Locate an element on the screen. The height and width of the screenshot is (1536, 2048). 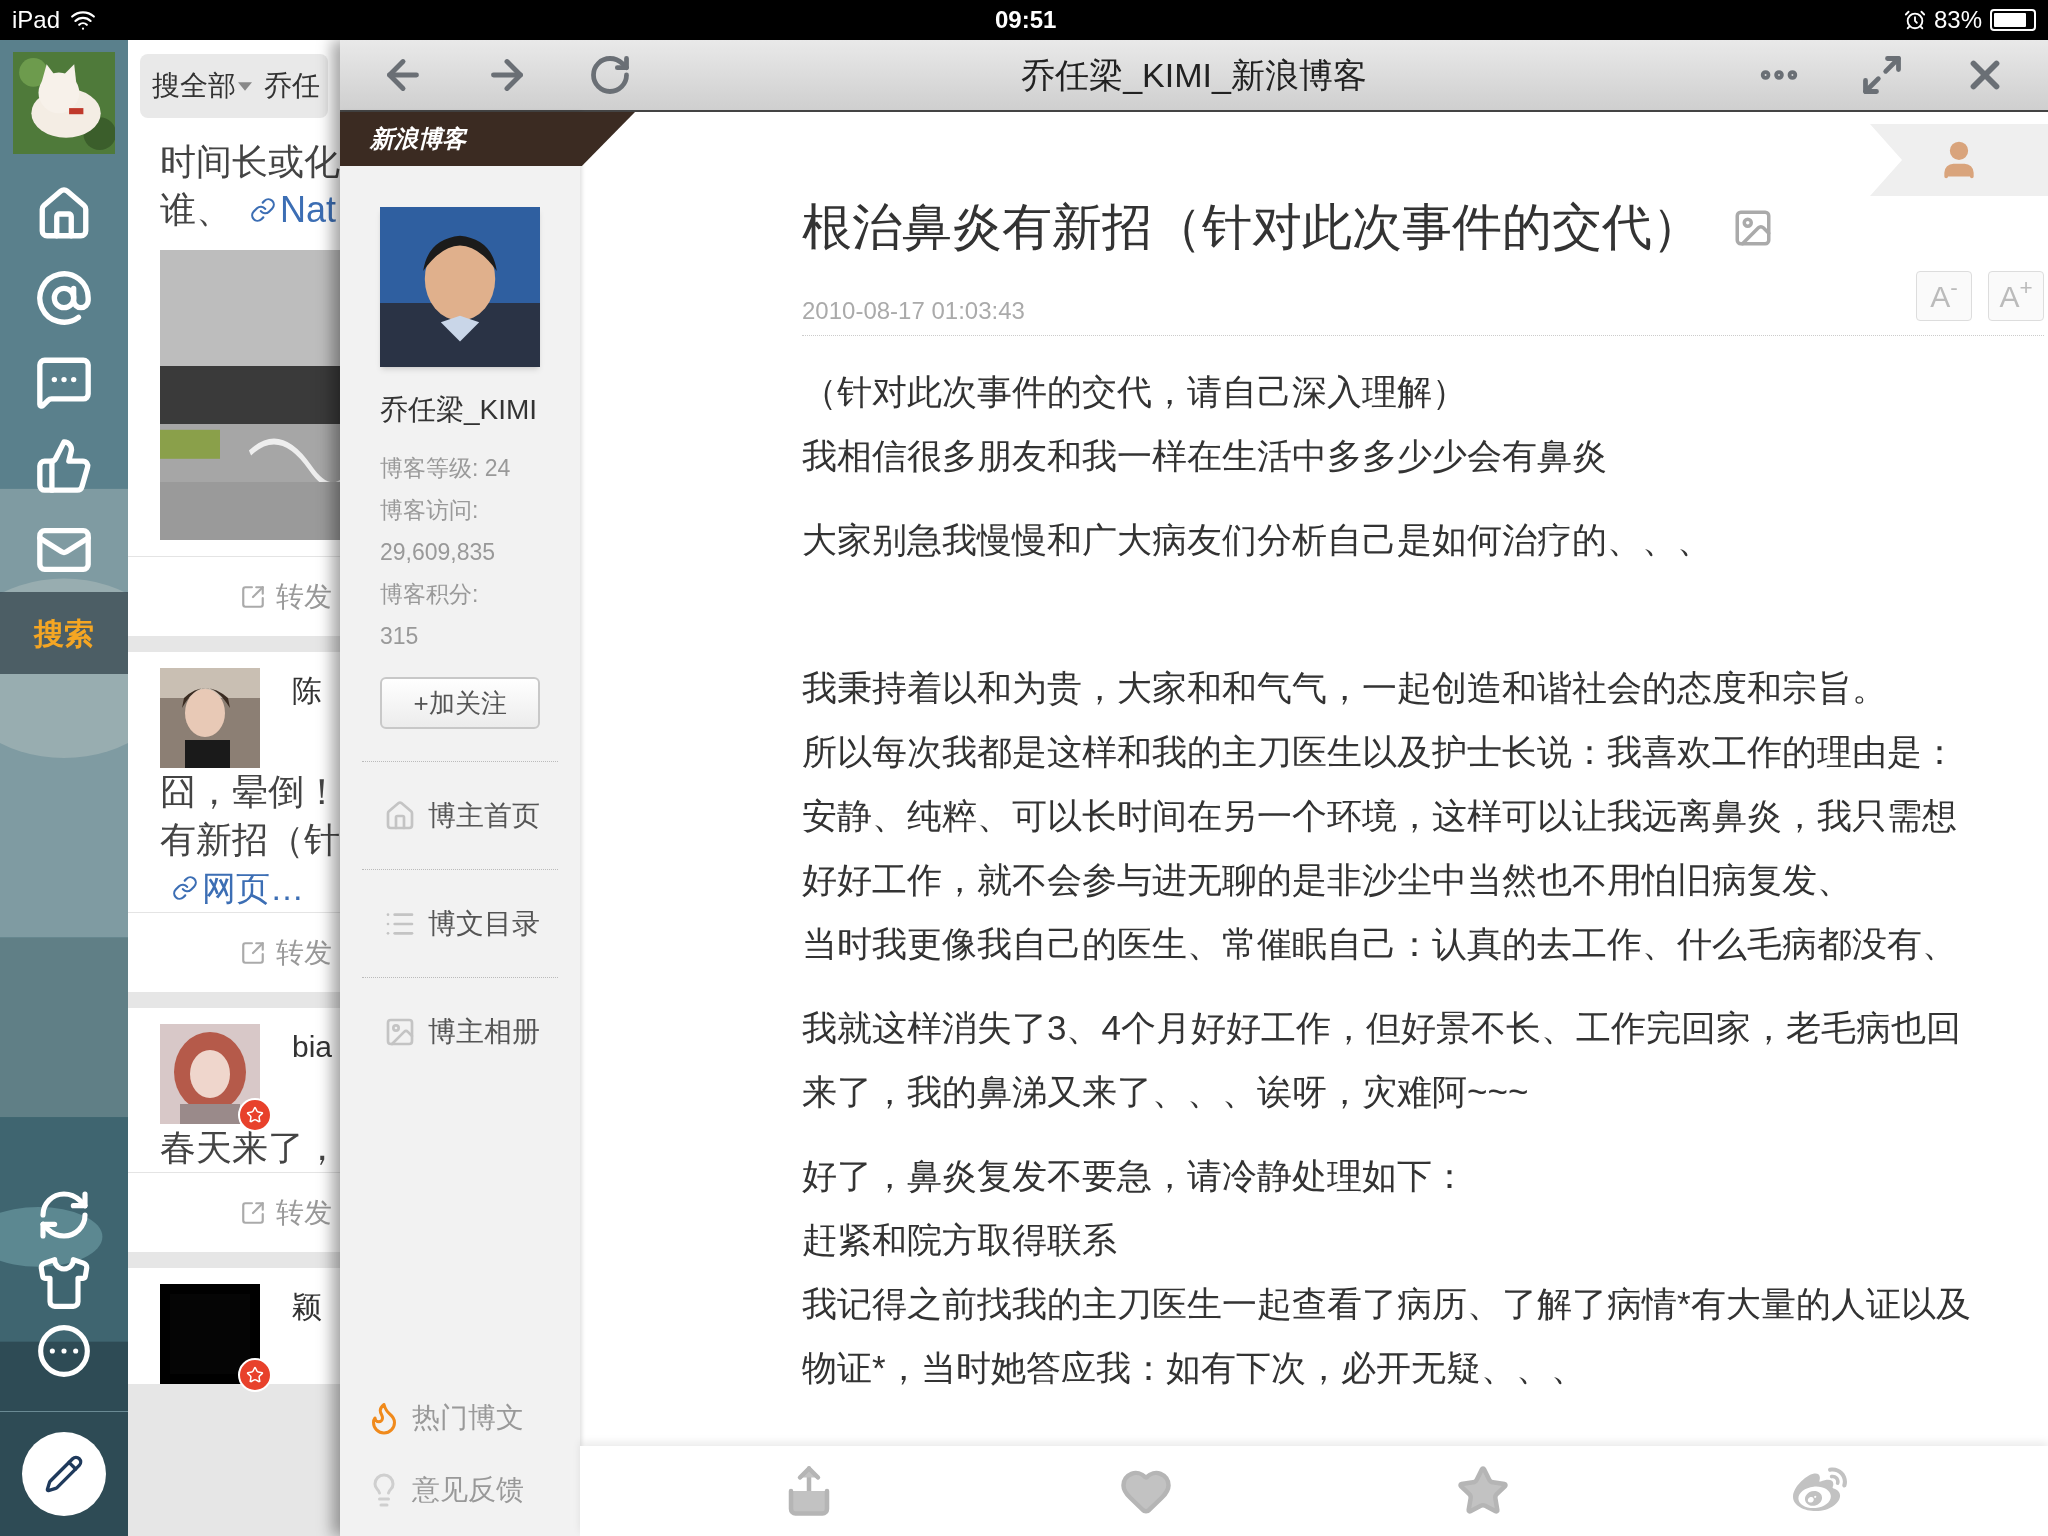
article-line: 当时我更像我自己的医生、常催眠自己：认真的去工作、什么毛病都没有、 is located at coordinates (1380, 944).